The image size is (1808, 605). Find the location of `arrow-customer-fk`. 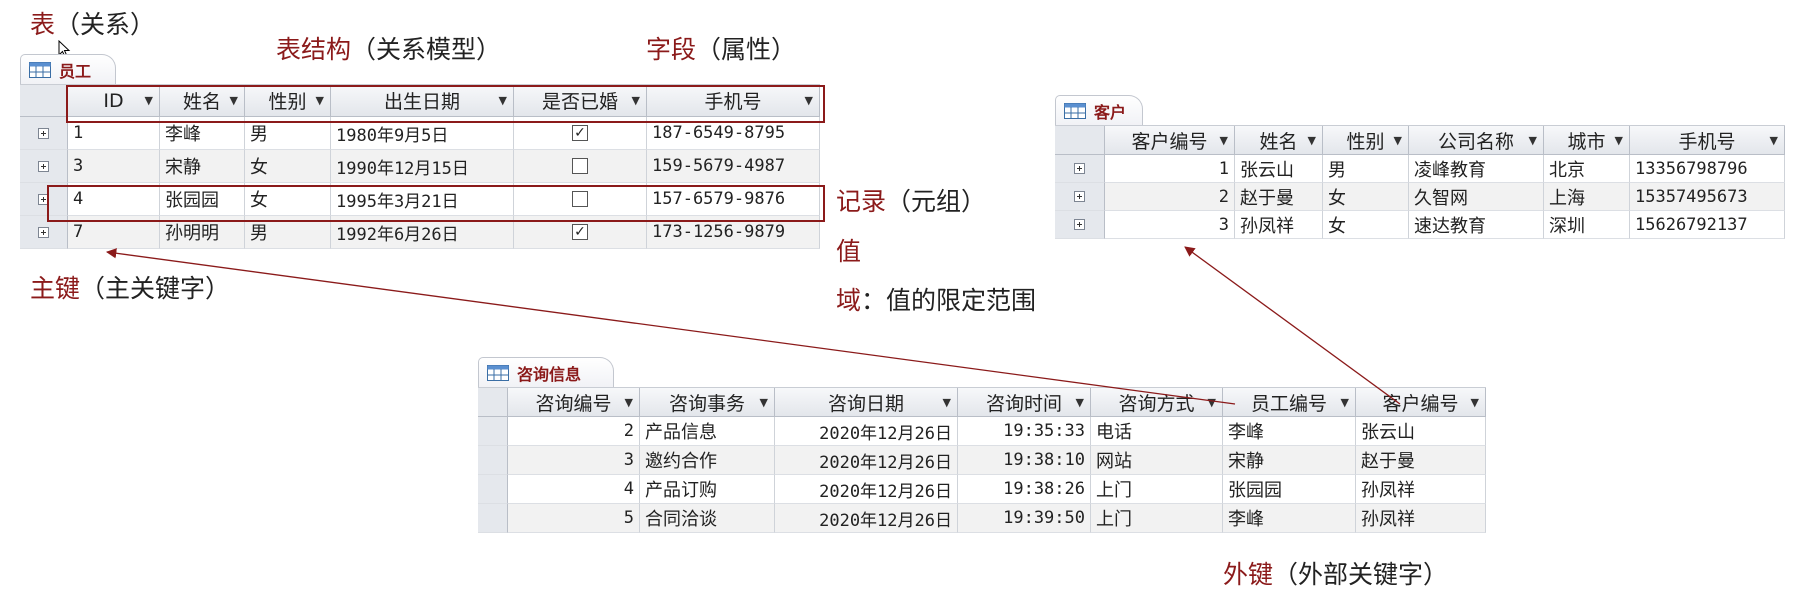

arrow-customer-fk is located at coordinates (1292, 325).